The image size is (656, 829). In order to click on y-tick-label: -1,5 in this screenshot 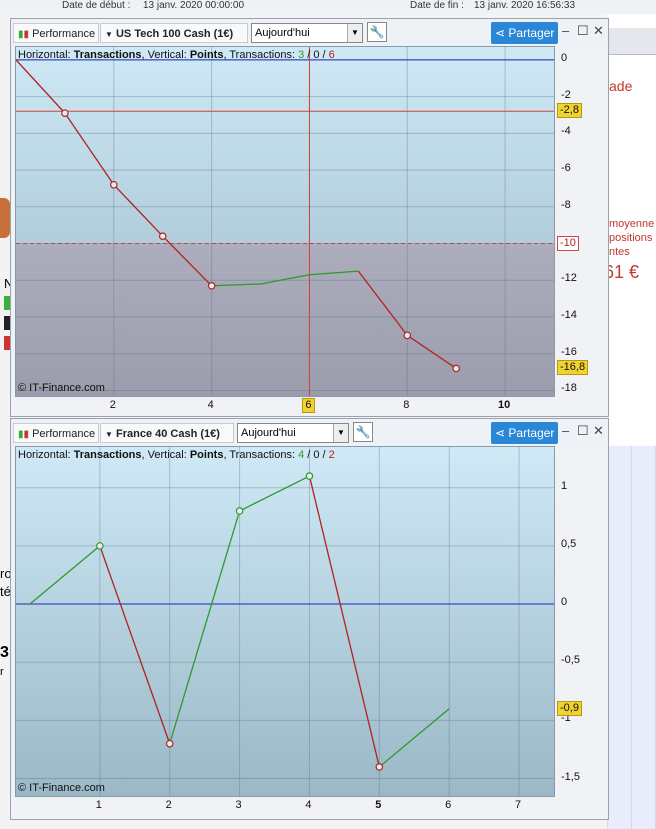, I will do `click(570, 776)`.